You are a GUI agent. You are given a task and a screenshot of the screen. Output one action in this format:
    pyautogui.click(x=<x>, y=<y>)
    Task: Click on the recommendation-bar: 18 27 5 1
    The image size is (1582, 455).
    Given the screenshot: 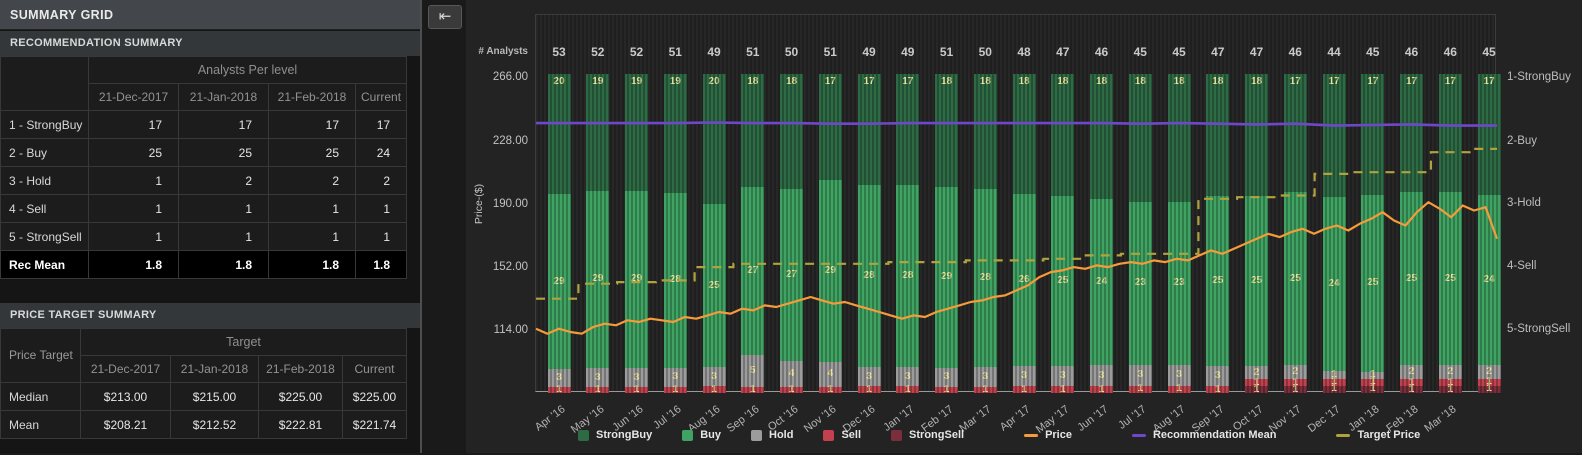 What is the action you would take?
    pyautogui.click(x=753, y=234)
    